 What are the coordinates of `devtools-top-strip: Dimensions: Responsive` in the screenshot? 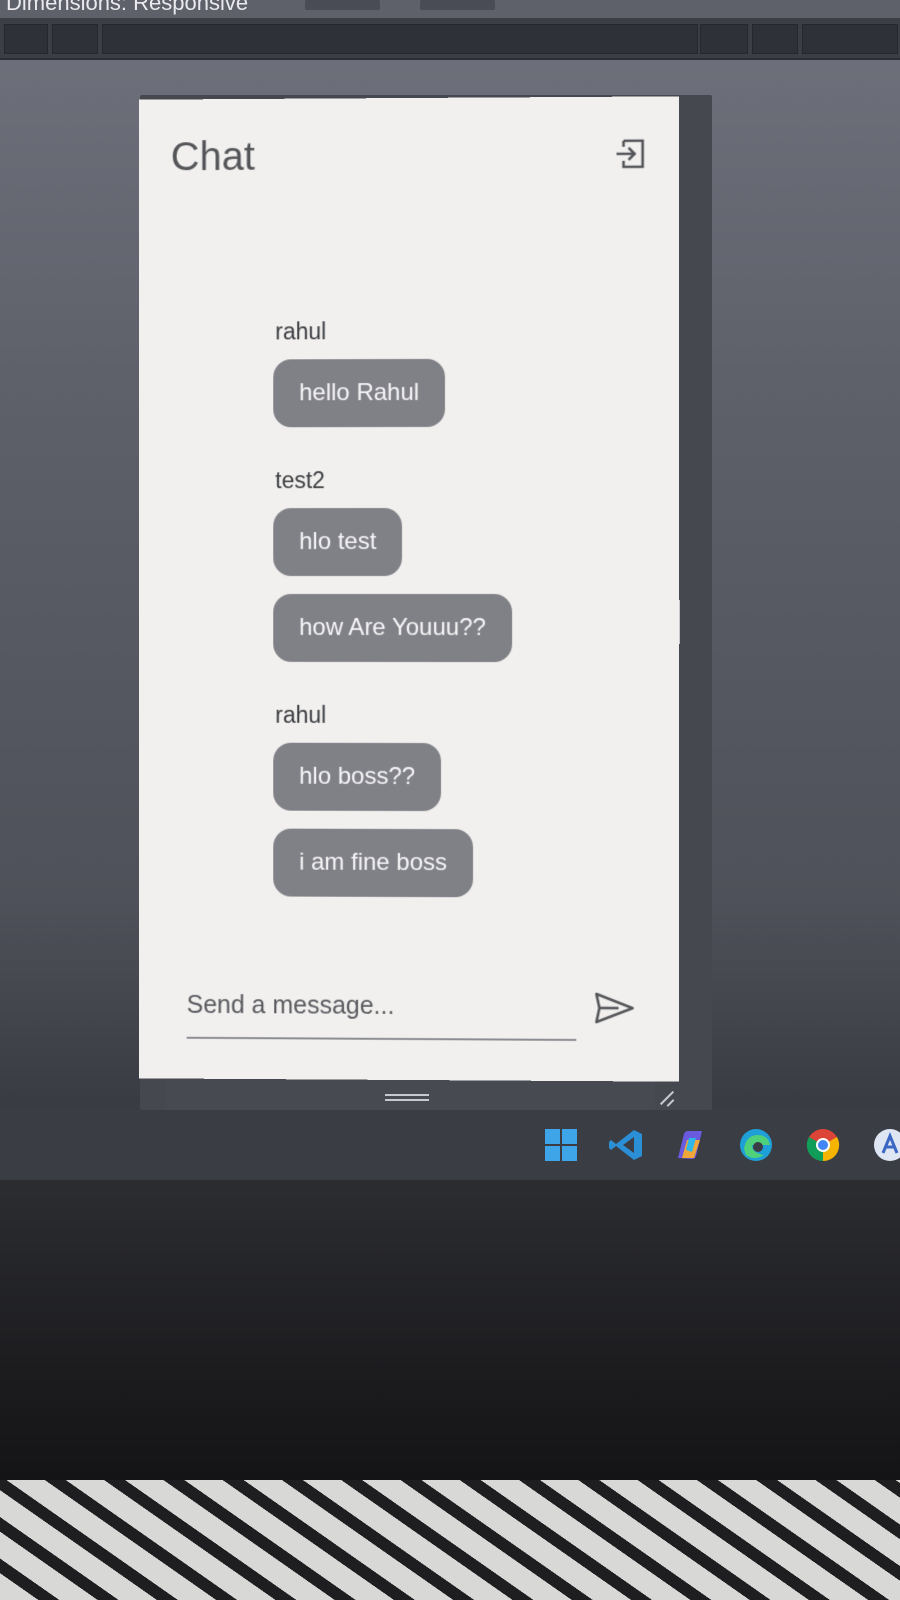 It's located at (450, 9).